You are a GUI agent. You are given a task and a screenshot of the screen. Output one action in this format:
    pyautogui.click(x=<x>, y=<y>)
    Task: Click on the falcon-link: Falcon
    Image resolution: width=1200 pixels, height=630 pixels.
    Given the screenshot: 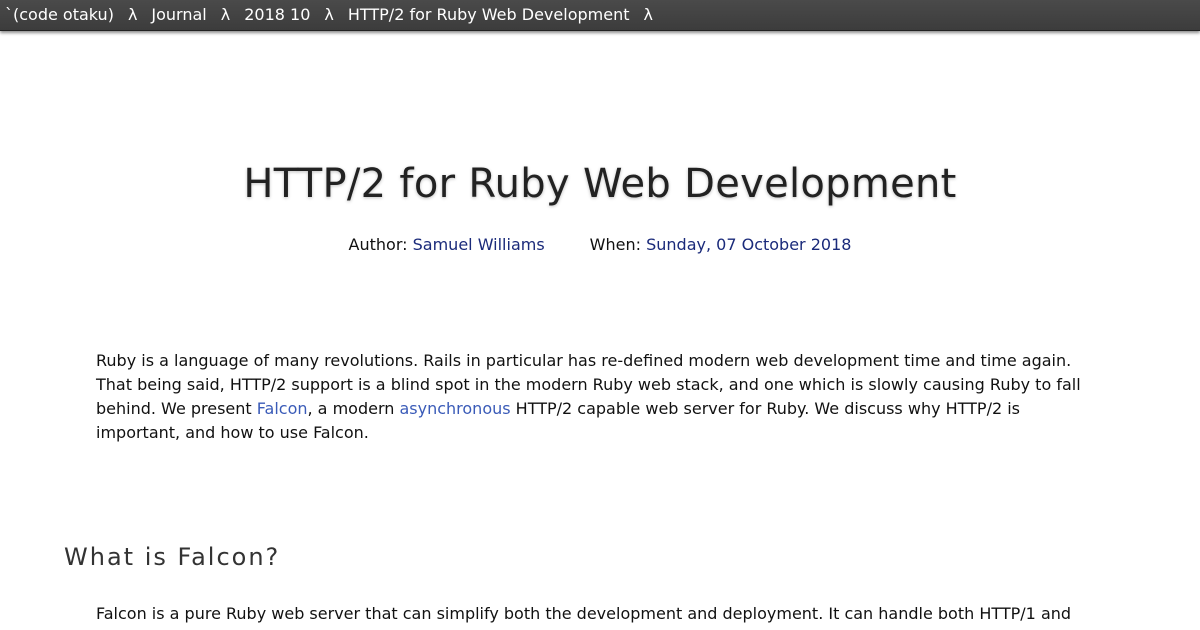 What is the action you would take?
    pyautogui.click(x=282, y=408)
    